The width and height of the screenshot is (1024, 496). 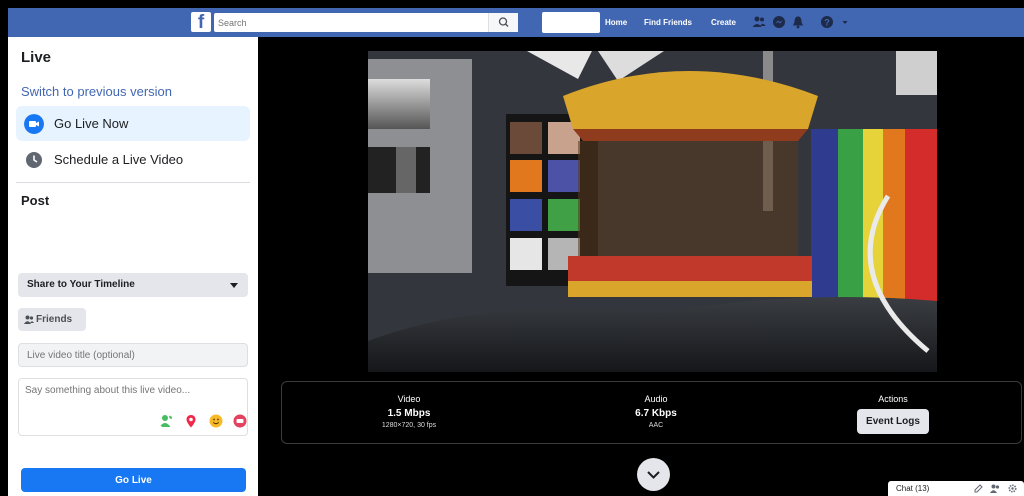 I want to click on nav-create: Create, so click(x=723, y=22).